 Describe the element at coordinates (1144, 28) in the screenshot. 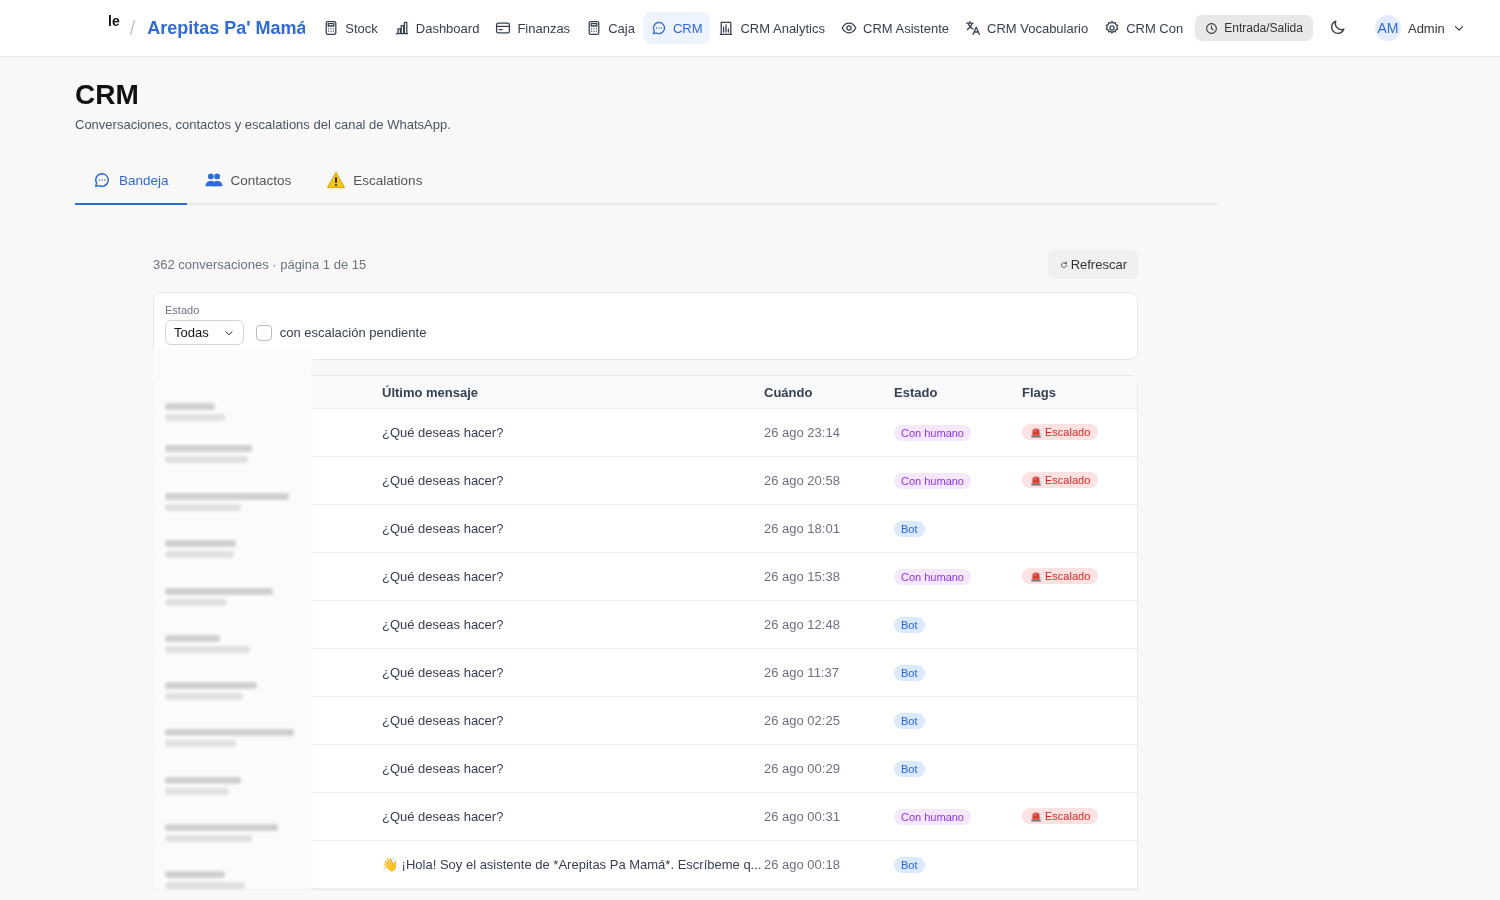

I see `nav-link: CRM Con` at that location.